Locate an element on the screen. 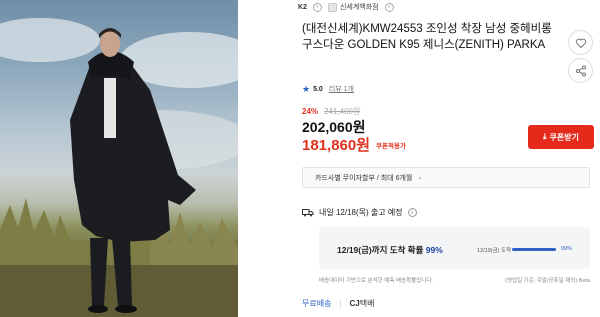 Image resolution: width=600 pixels, height=317 pixels. arrival-probability-value: 99% is located at coordinates (434, 250).